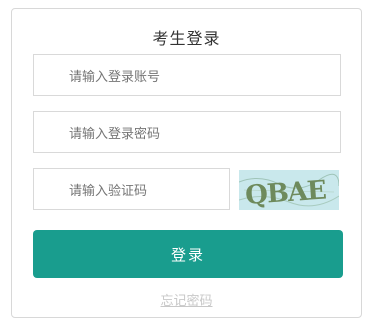 Image resolution: width=378 pixels, height=334 pixels. What do you see at coordinates (186, 38) in the screenshot?
I see `login-title: 考生登录` at bounding box center [186, 38].